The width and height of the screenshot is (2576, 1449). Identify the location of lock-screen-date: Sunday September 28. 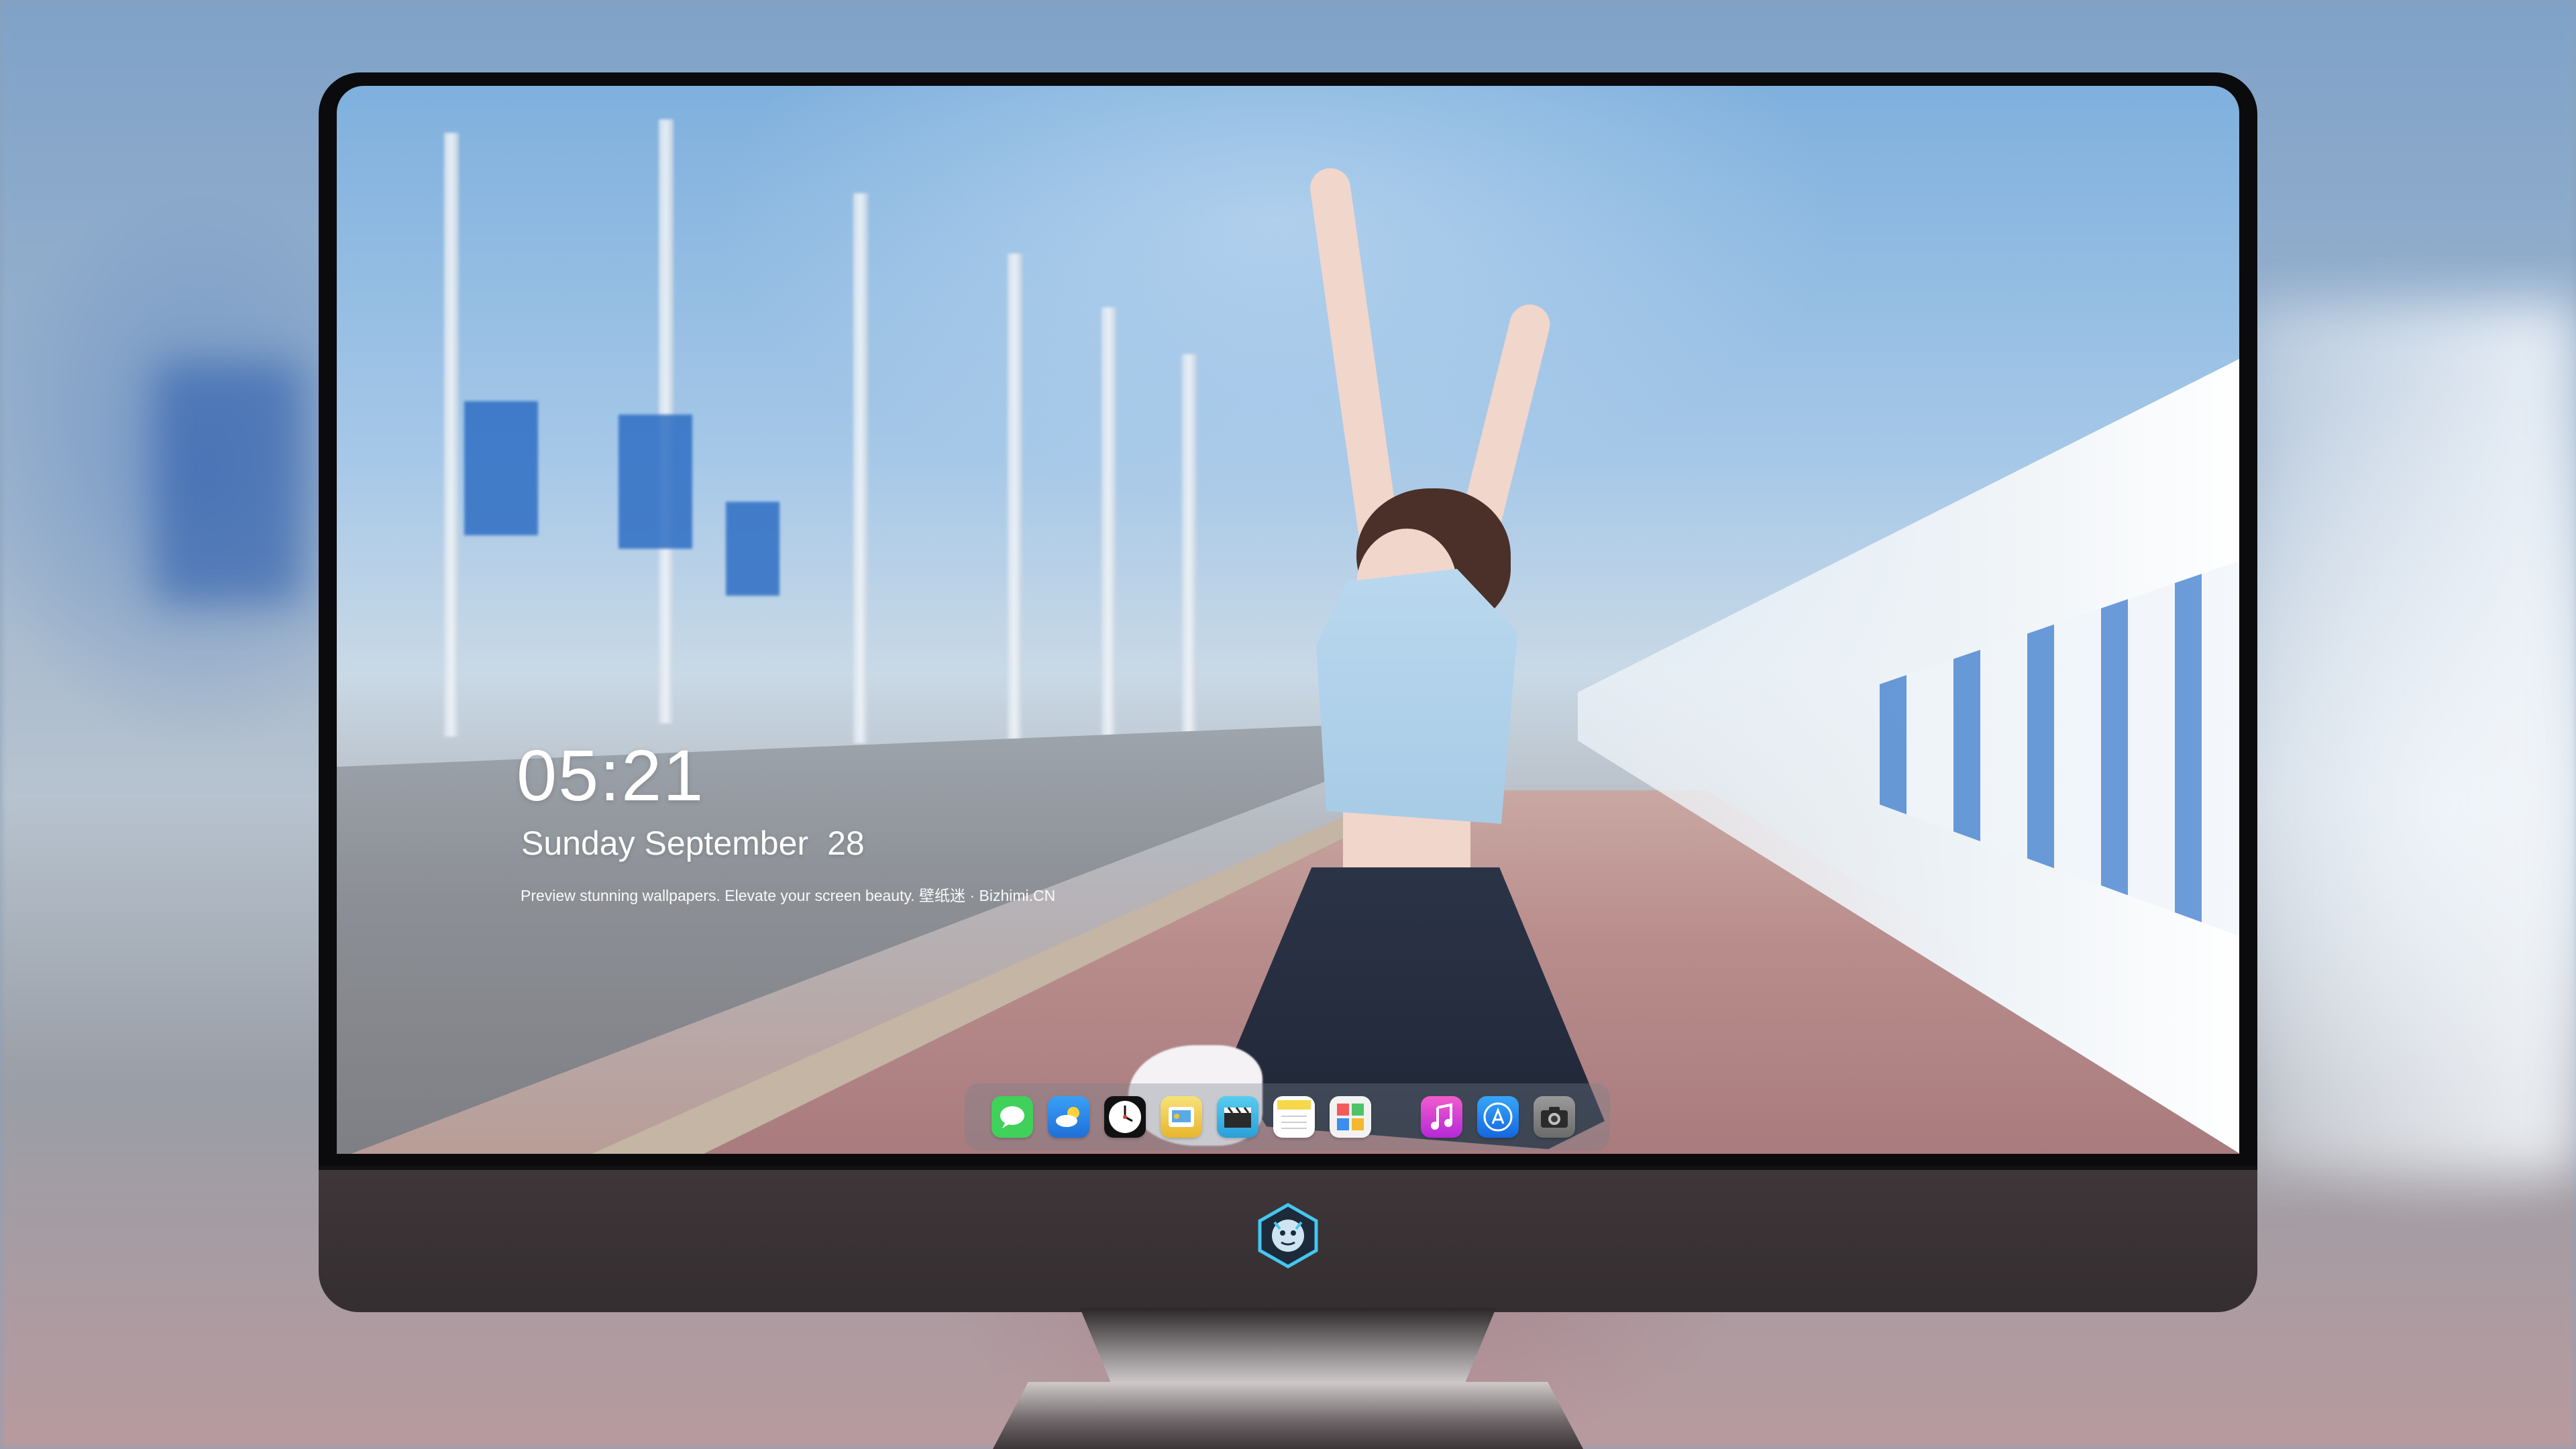
(693, 843).